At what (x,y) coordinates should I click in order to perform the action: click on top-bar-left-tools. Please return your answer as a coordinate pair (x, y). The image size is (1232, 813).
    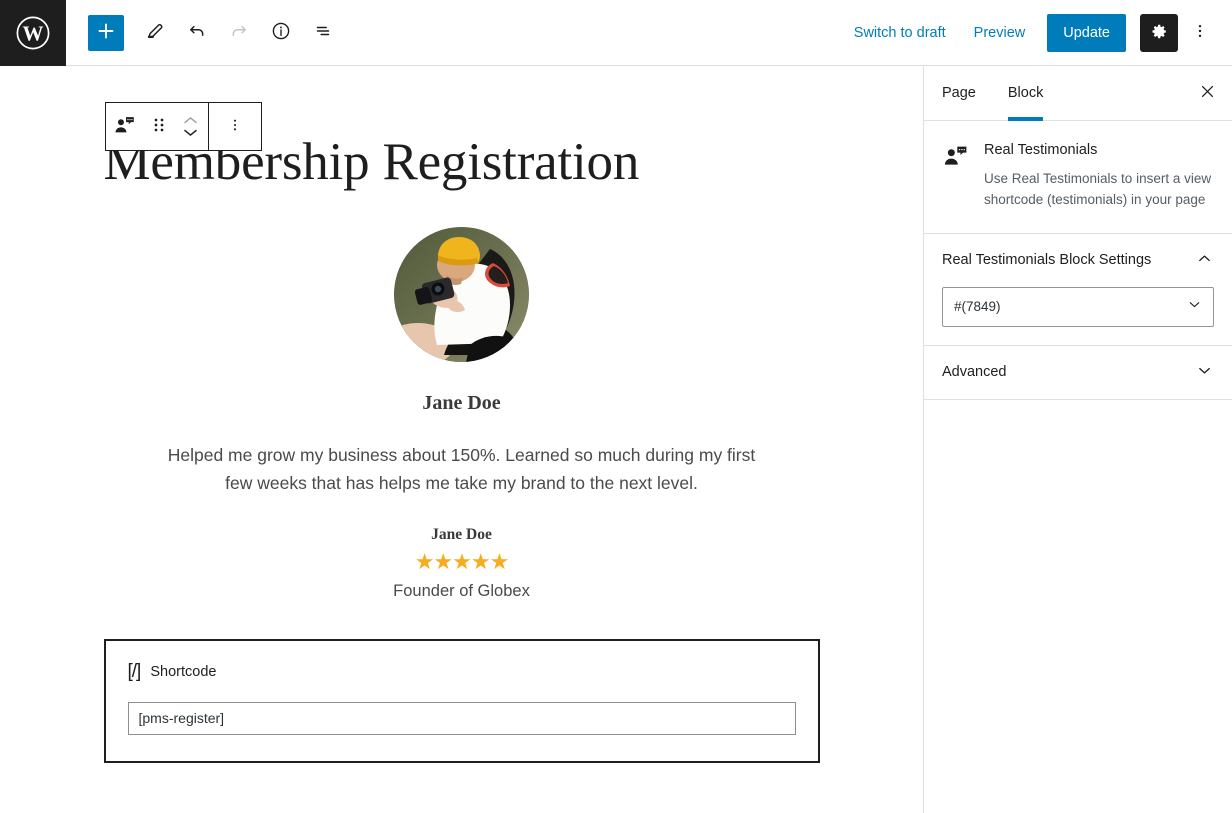
    Looking at the image, I should click on (204, 33).